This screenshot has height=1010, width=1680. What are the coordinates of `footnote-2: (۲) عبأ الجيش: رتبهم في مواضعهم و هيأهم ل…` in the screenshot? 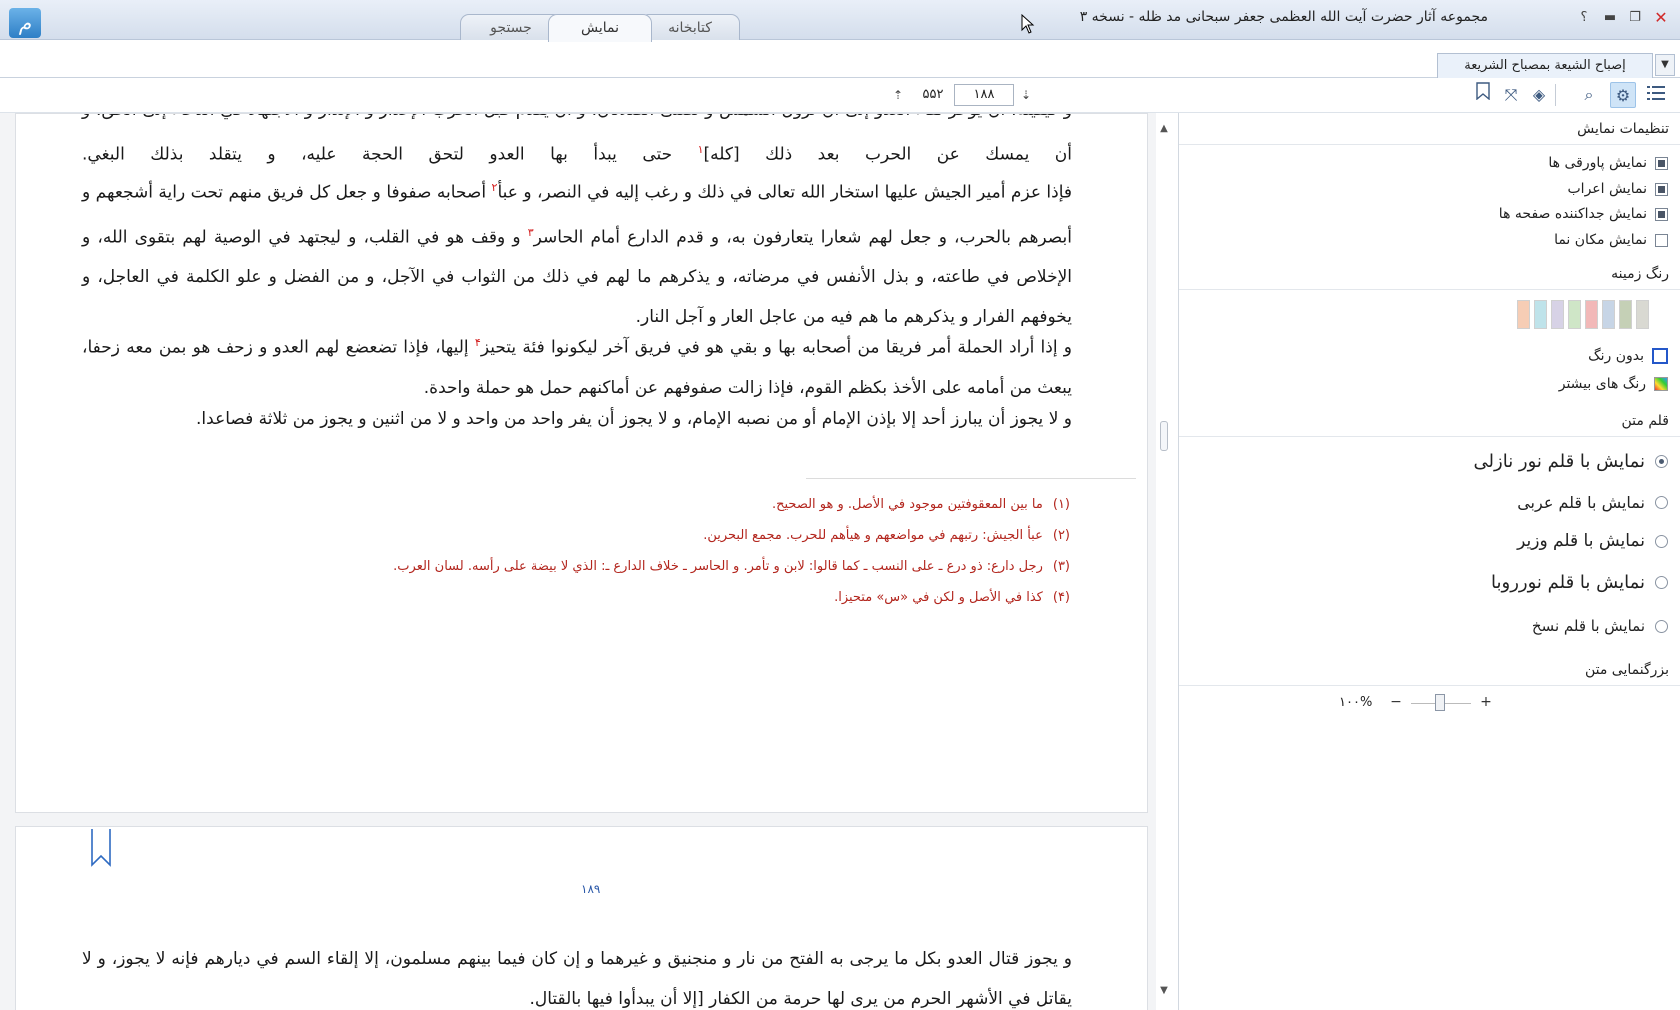 It's located at (886, 535).